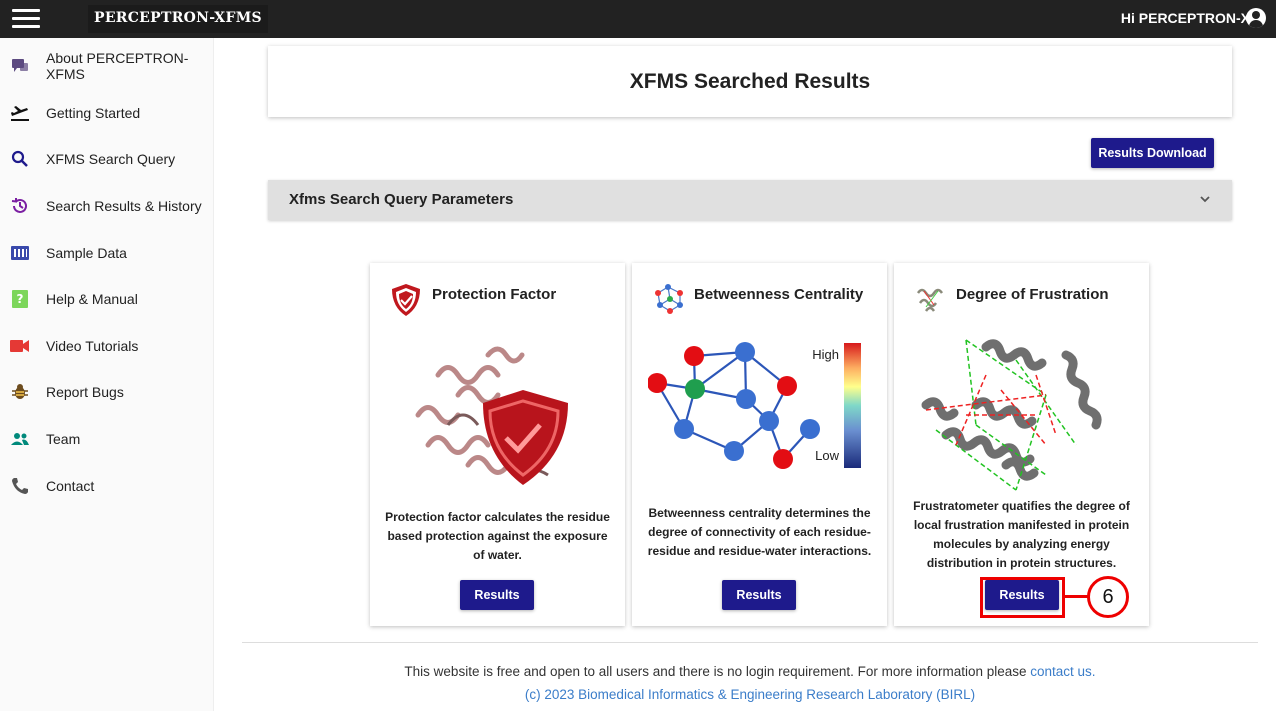 The width and height of the screenshot is (1276, 711). I want to click on page-title: XFMS Searched Results, so click(750, 81).